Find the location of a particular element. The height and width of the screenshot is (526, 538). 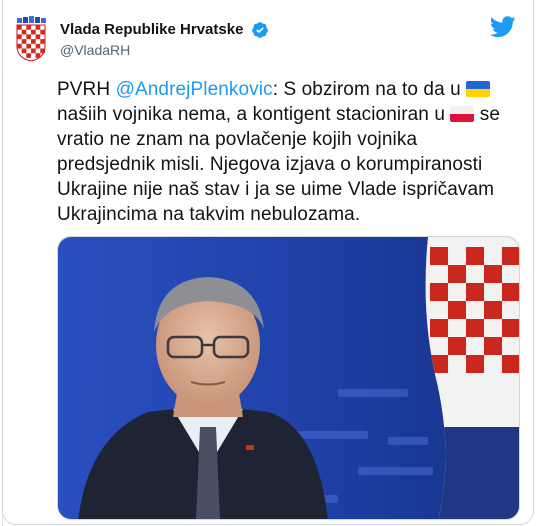

mention-link: @AndrejPlenkovic is located at coordinates (194, 89).